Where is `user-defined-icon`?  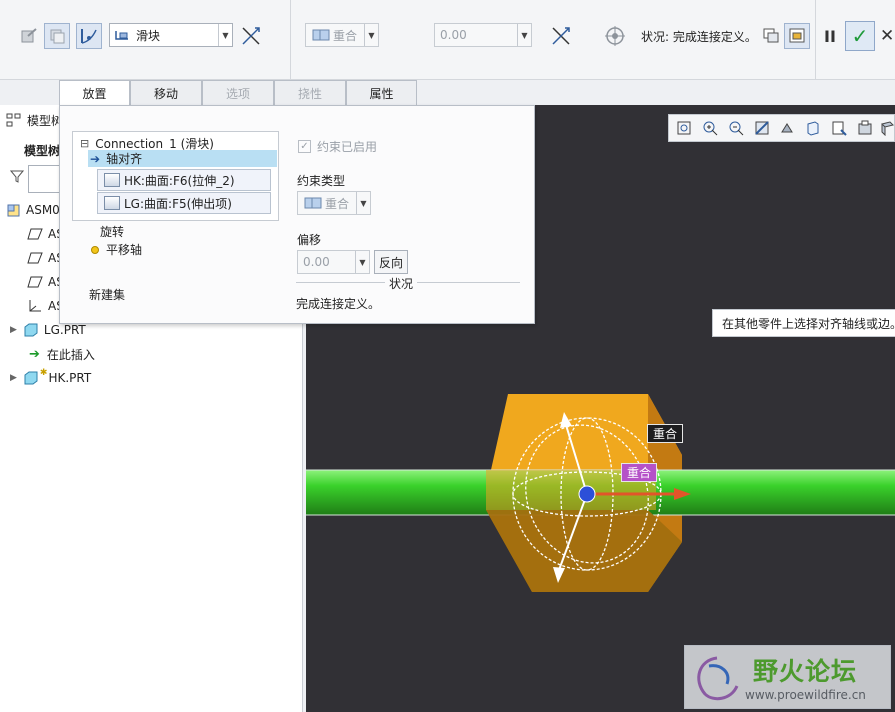
user-defined-icon is located at coordinates (29, 36).